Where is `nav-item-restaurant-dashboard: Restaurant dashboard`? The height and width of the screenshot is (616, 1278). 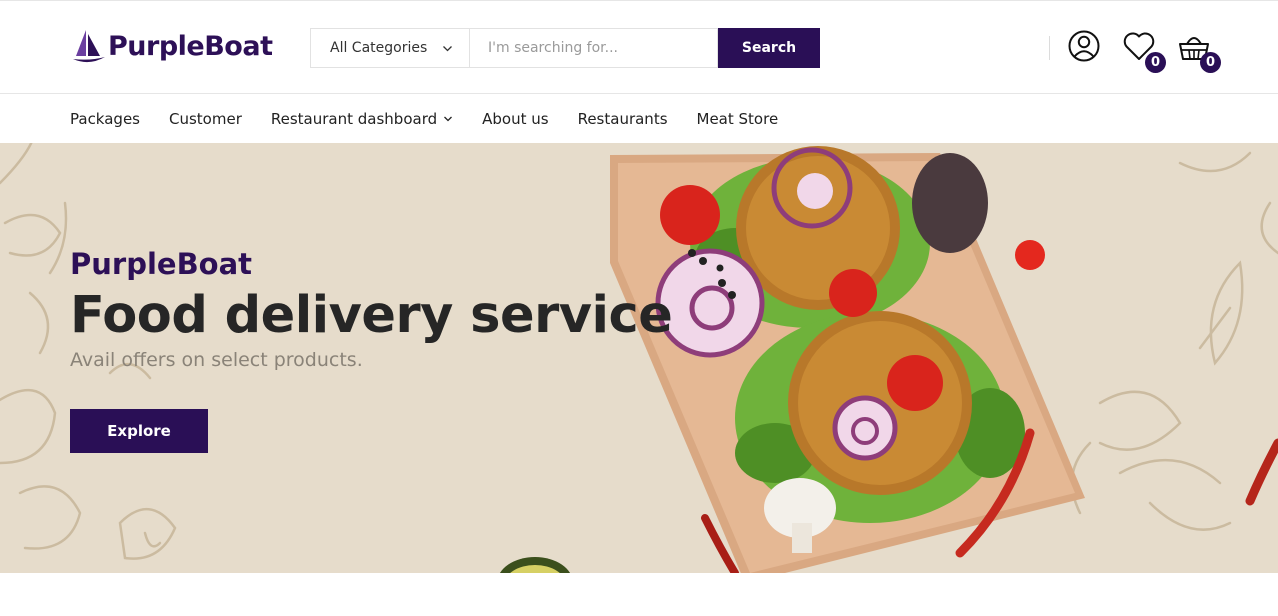
nav-item-restaurant-dashboard: Restaurant dashboard is located at coordinates (362, 119).